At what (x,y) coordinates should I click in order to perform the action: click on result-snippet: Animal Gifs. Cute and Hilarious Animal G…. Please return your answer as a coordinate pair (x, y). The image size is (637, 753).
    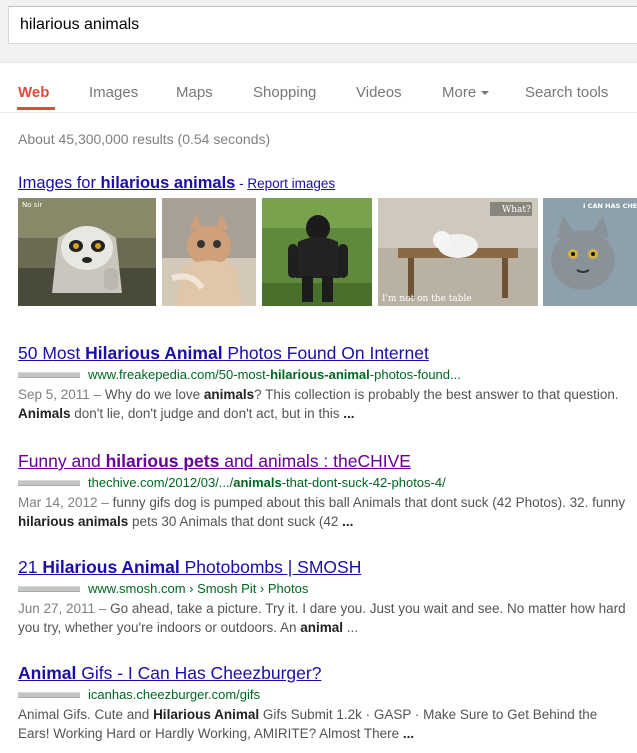
    Looking at the image, I should click on (308, 724).